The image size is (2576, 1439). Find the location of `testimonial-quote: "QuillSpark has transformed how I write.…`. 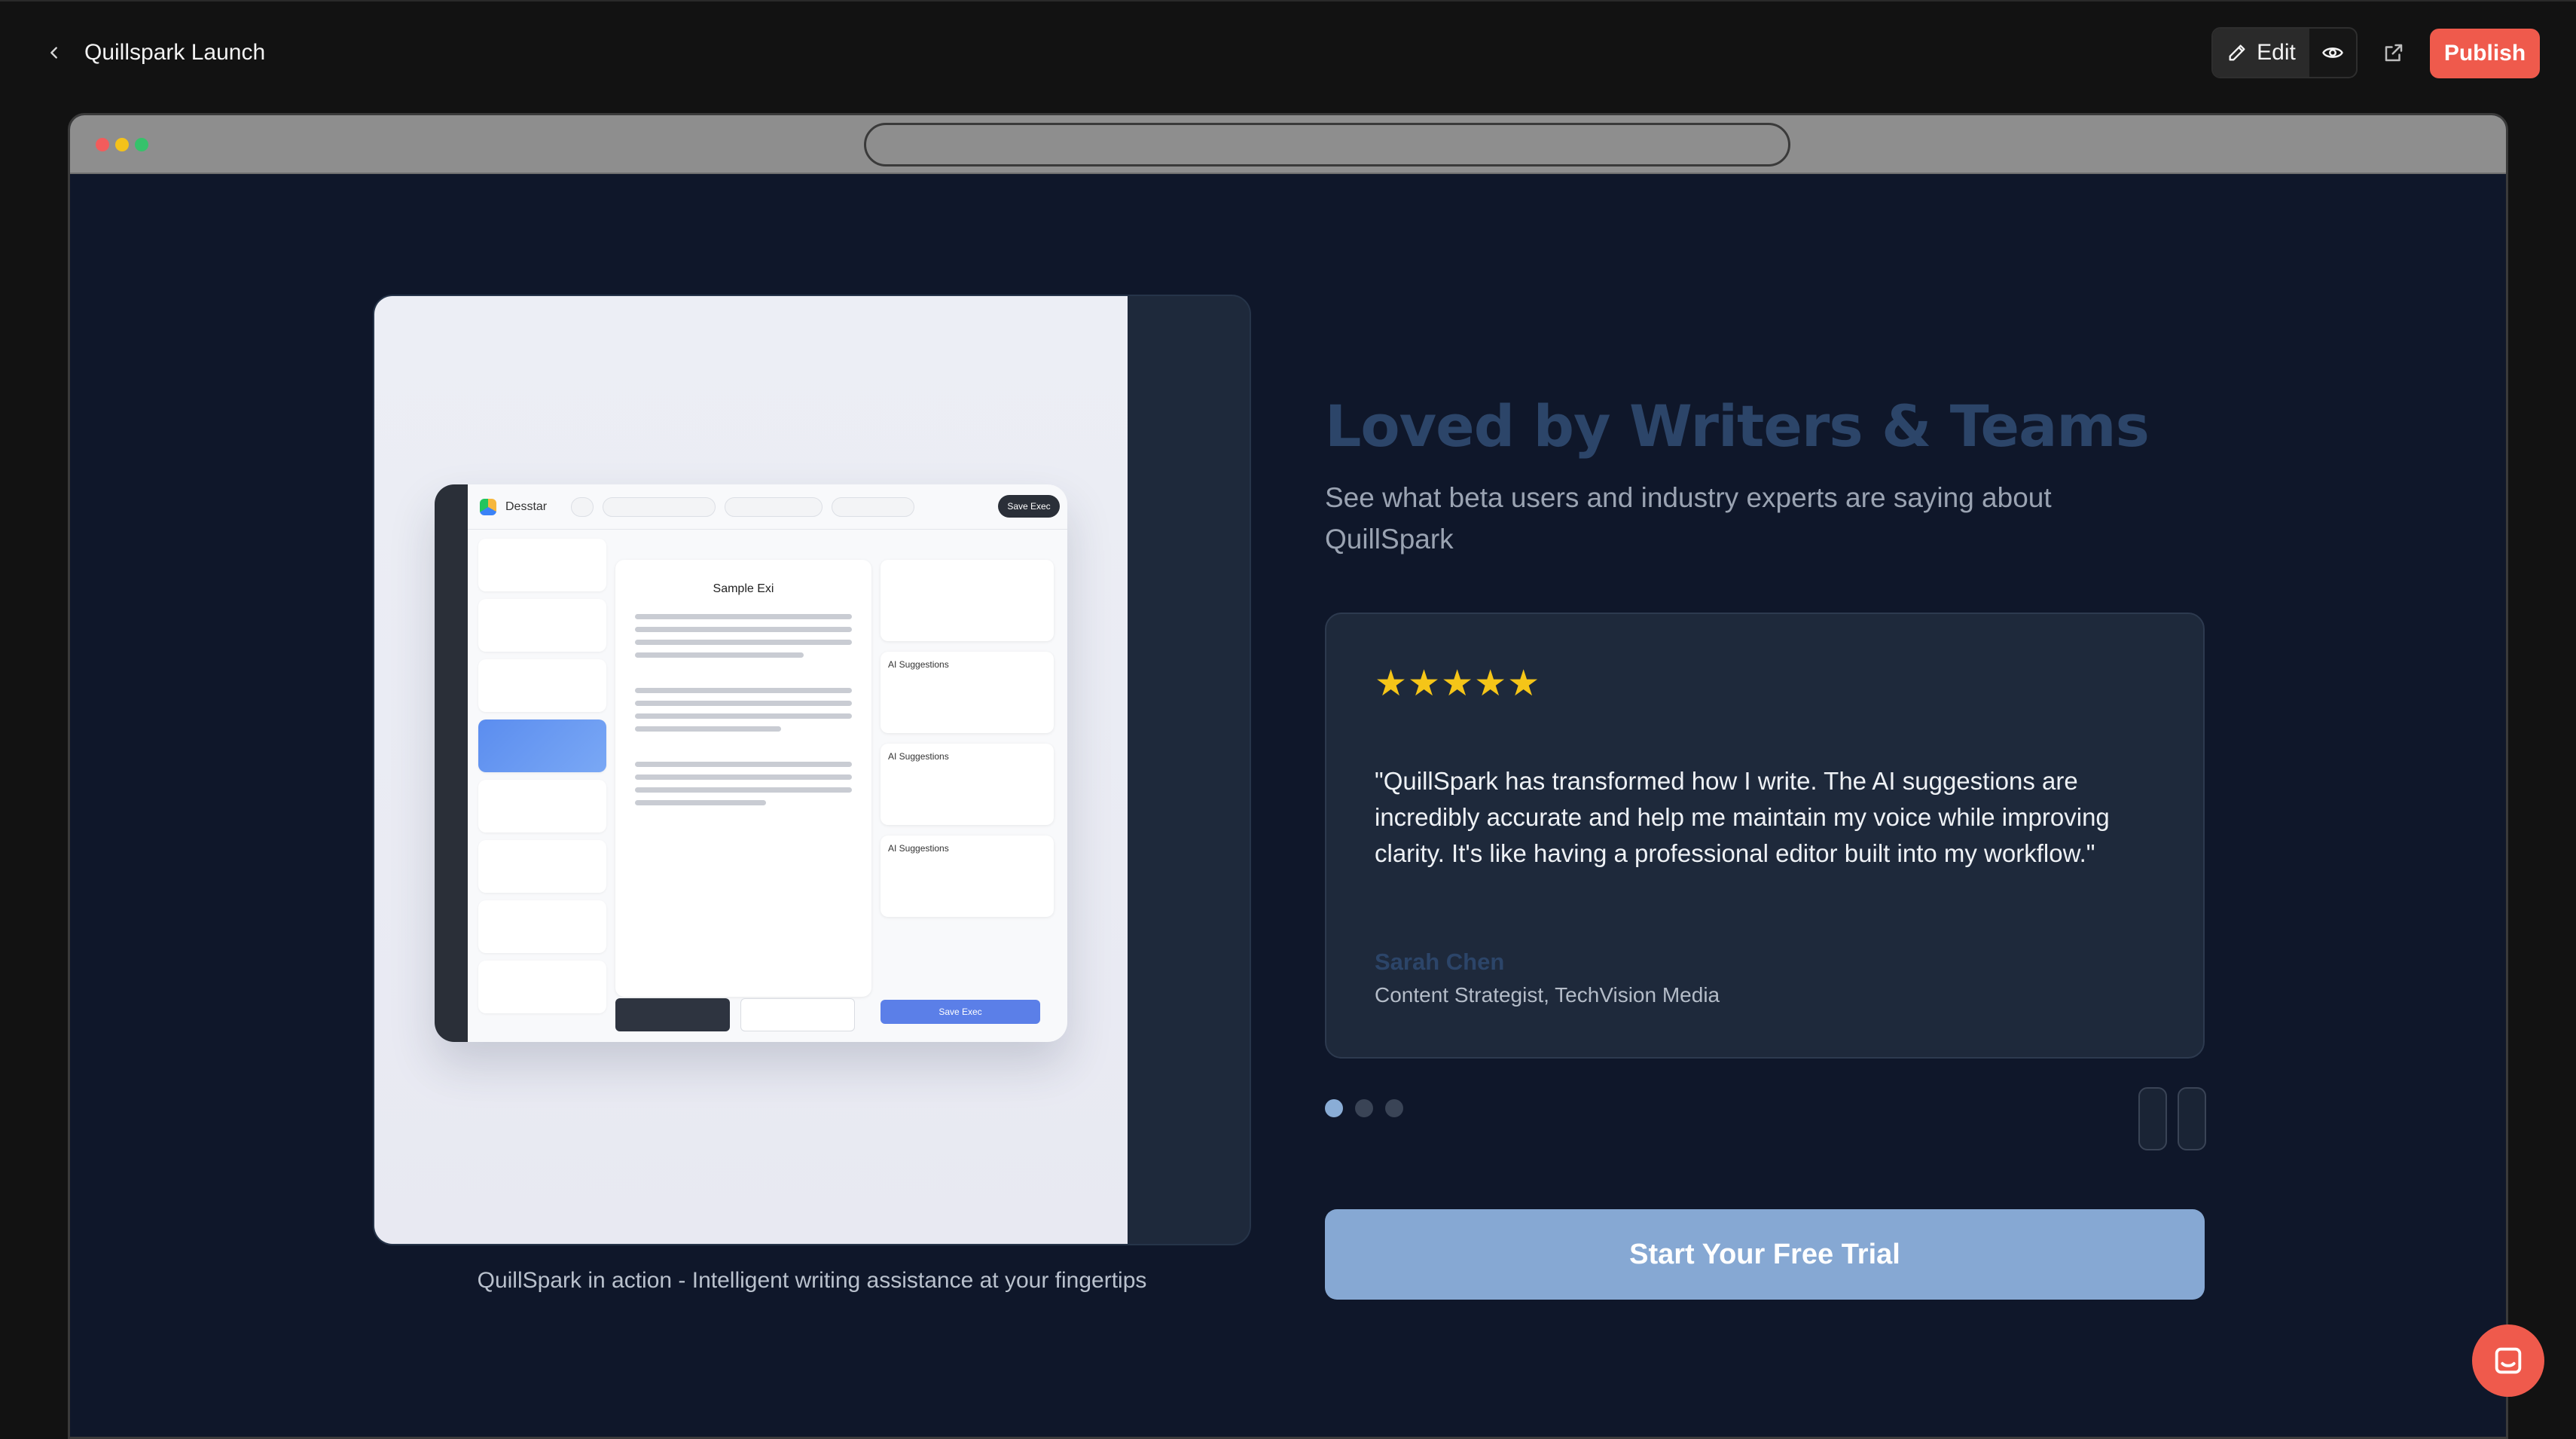

testimonial-quote: "QuillSpark has transformed how I write.… is located at coordinates (1743, 817).